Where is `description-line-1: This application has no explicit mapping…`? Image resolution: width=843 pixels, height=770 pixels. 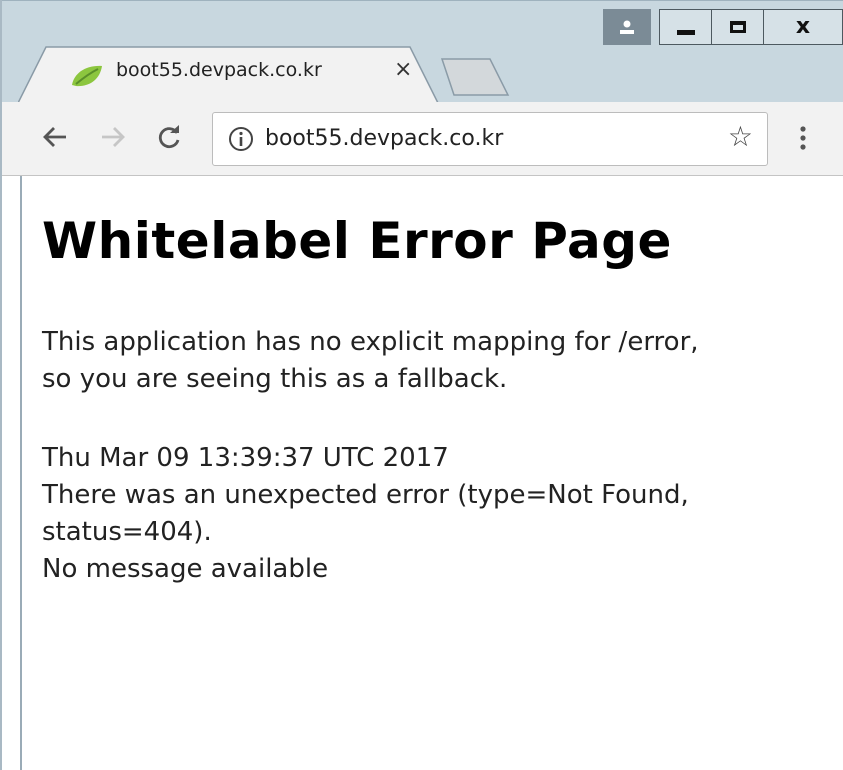 description-line-1: This application has no explicit mapping… is located at coordinates (370, 342).